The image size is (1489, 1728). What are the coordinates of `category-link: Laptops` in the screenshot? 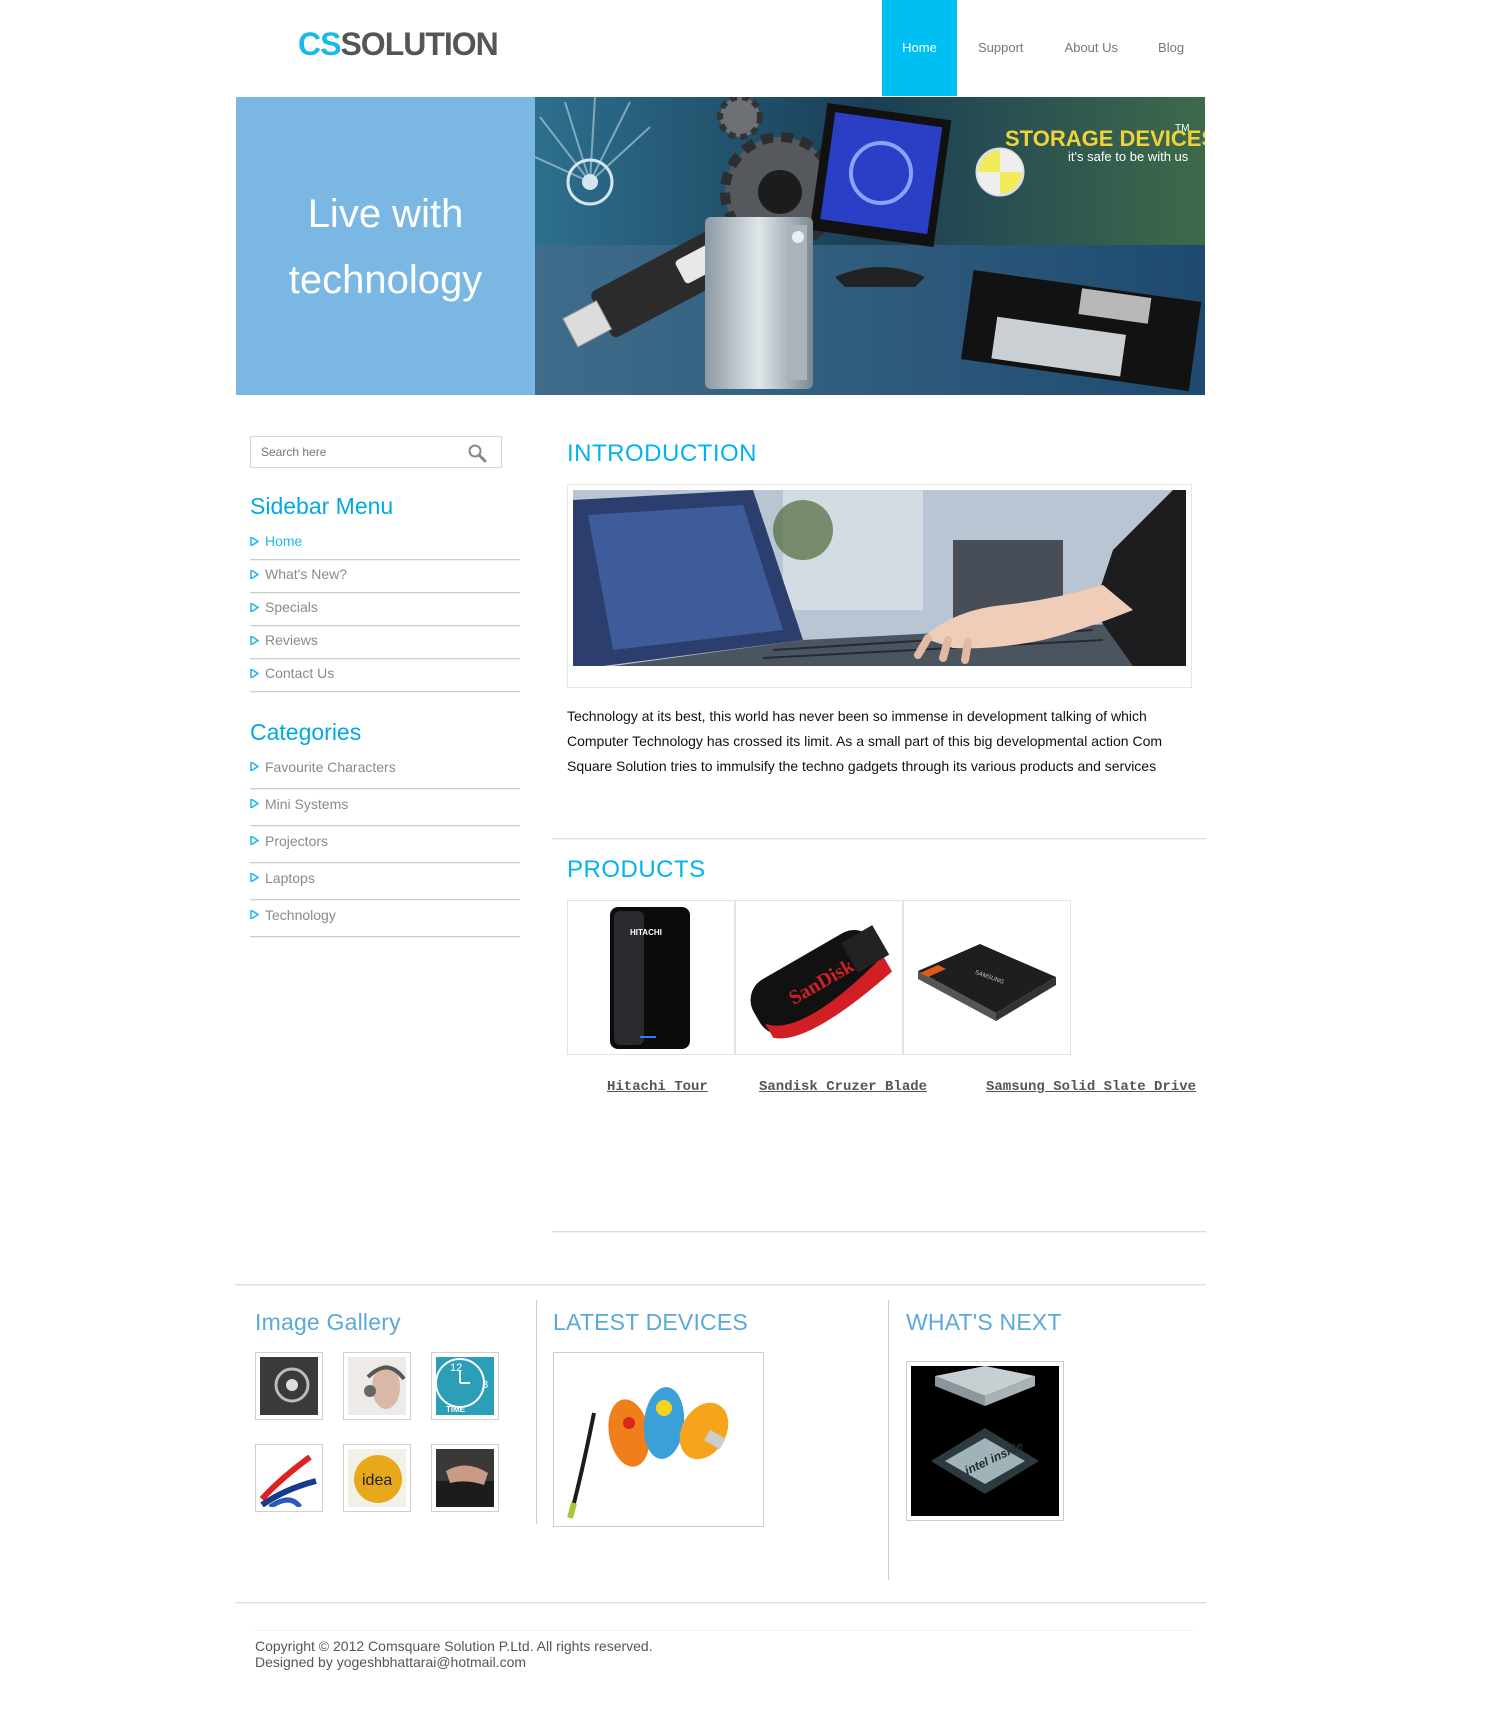 It's located at (290, 878).